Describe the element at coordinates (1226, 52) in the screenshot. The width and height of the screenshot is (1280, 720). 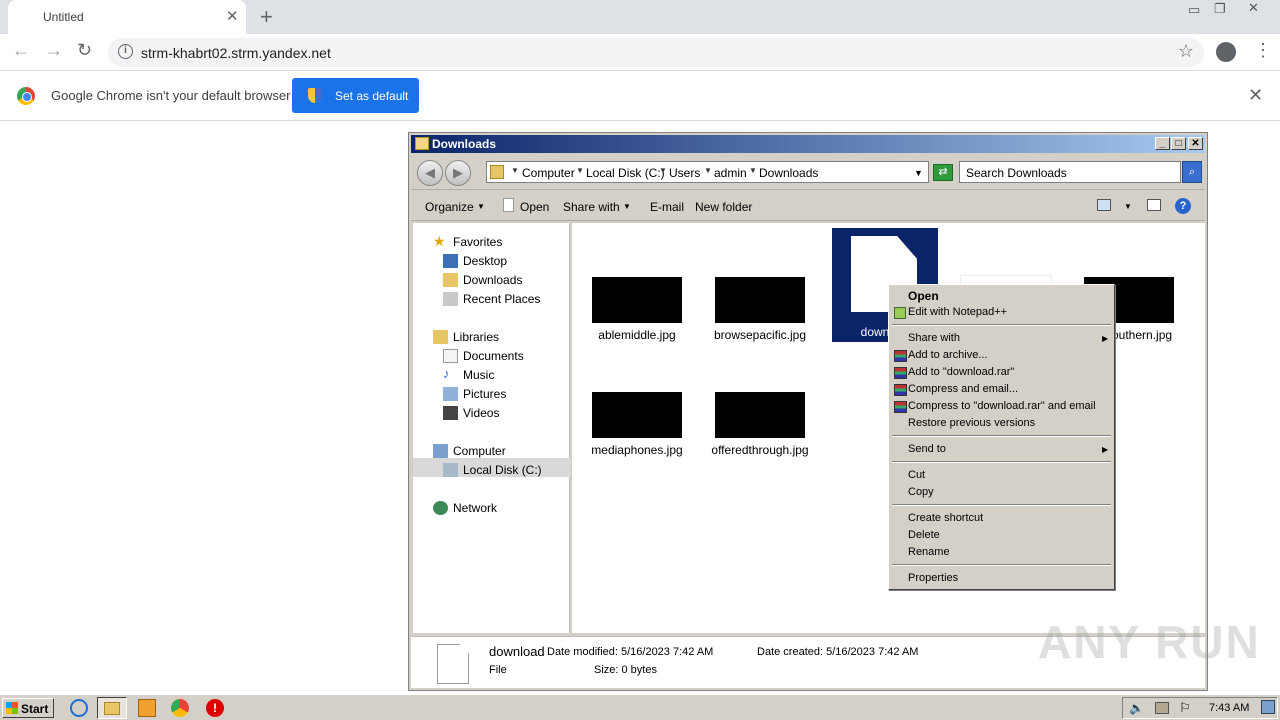
I see `profile-icon` at that location.